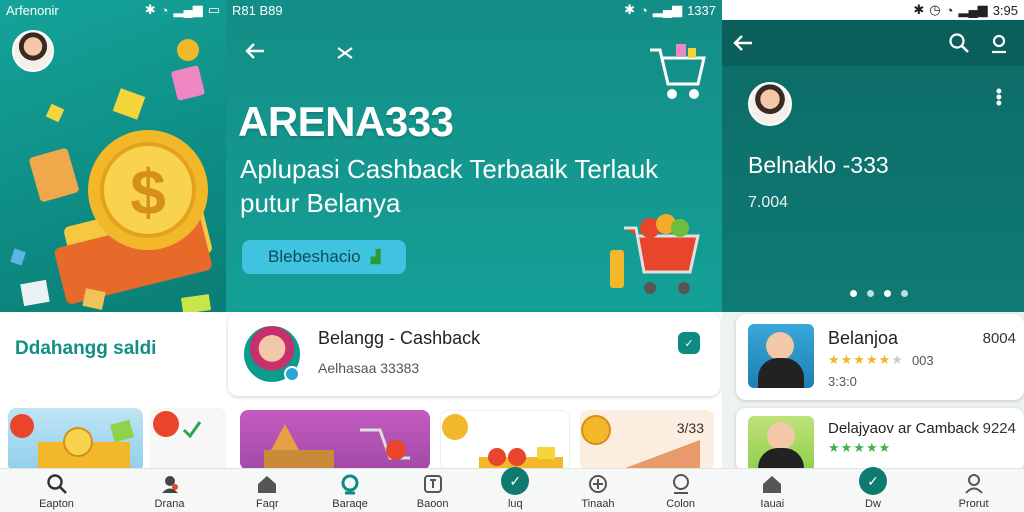 Image resolution: width=1024 pixels, height=512 pixels. What do you see at coordinates (350, 504) in the screenshot?
I see `nav-label: Baraqe` at bounding box center [350, 504].